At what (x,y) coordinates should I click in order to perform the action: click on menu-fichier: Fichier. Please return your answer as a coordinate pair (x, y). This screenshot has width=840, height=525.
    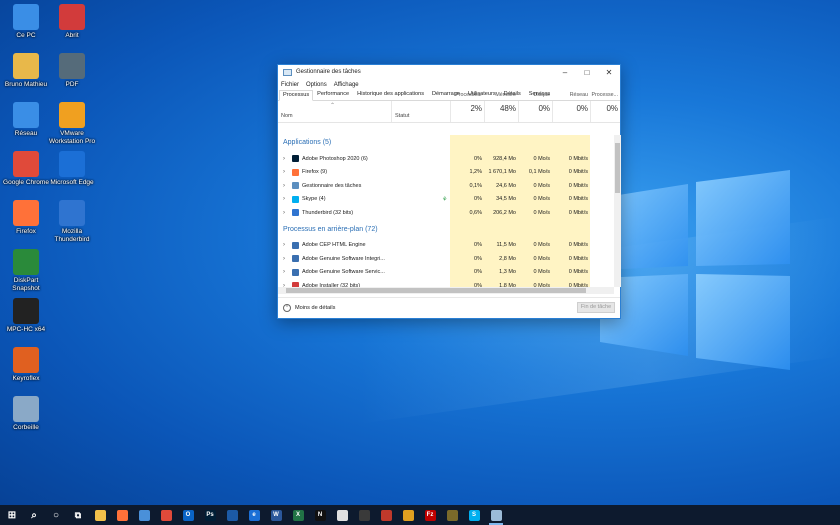
    Looking at the image, I should click on (290, 85).